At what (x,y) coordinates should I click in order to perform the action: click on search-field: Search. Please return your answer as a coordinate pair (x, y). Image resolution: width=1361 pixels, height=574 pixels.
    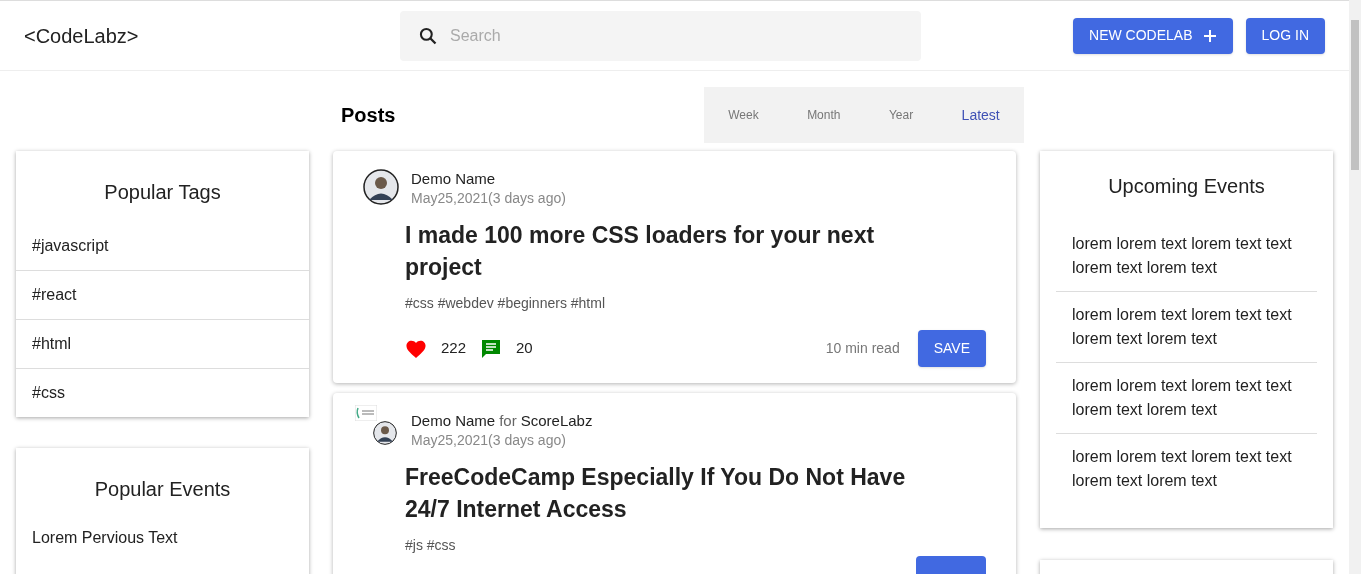
    Looking at the image, I should click on (660, 35).